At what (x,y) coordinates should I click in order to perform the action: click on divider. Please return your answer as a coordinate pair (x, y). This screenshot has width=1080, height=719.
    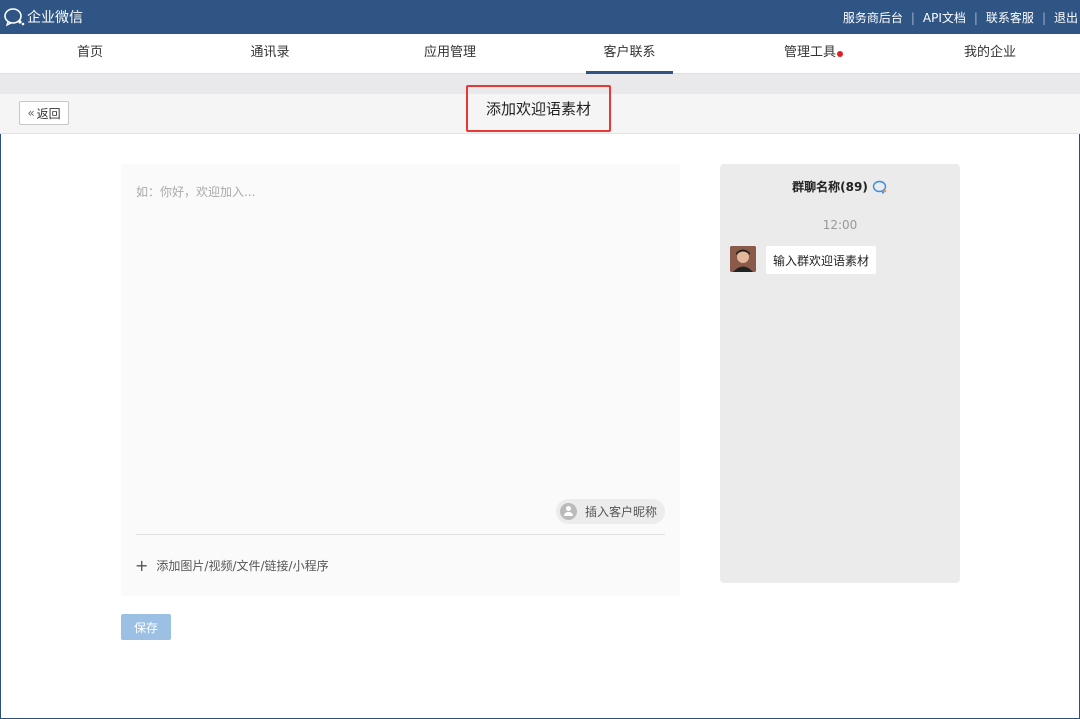
    Looking at the image, I should click on (400, 534).